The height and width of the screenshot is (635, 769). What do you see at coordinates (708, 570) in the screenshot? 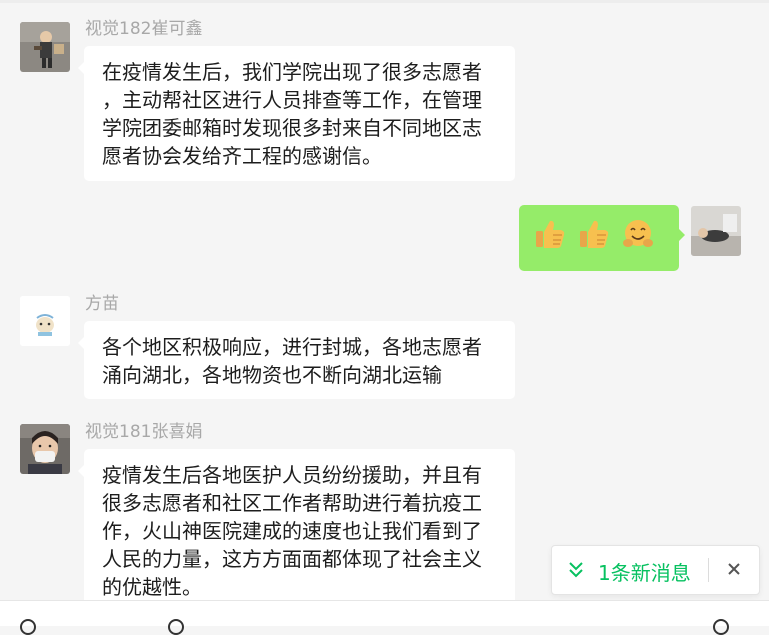
I see `divider` at bounding box center [708, 570].